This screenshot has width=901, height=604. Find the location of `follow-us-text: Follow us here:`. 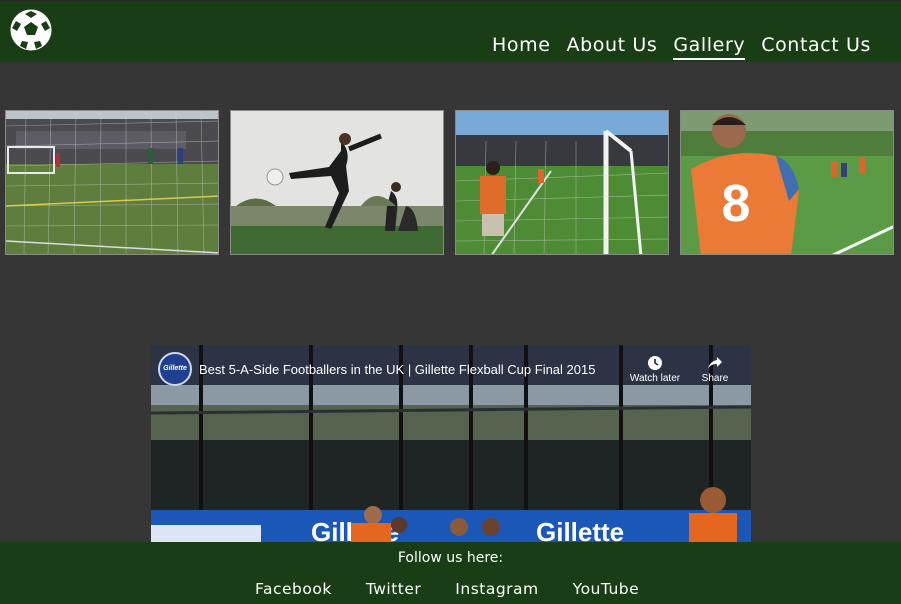

follow-us-text: Follow us here: is located at coordinates (450, 558).